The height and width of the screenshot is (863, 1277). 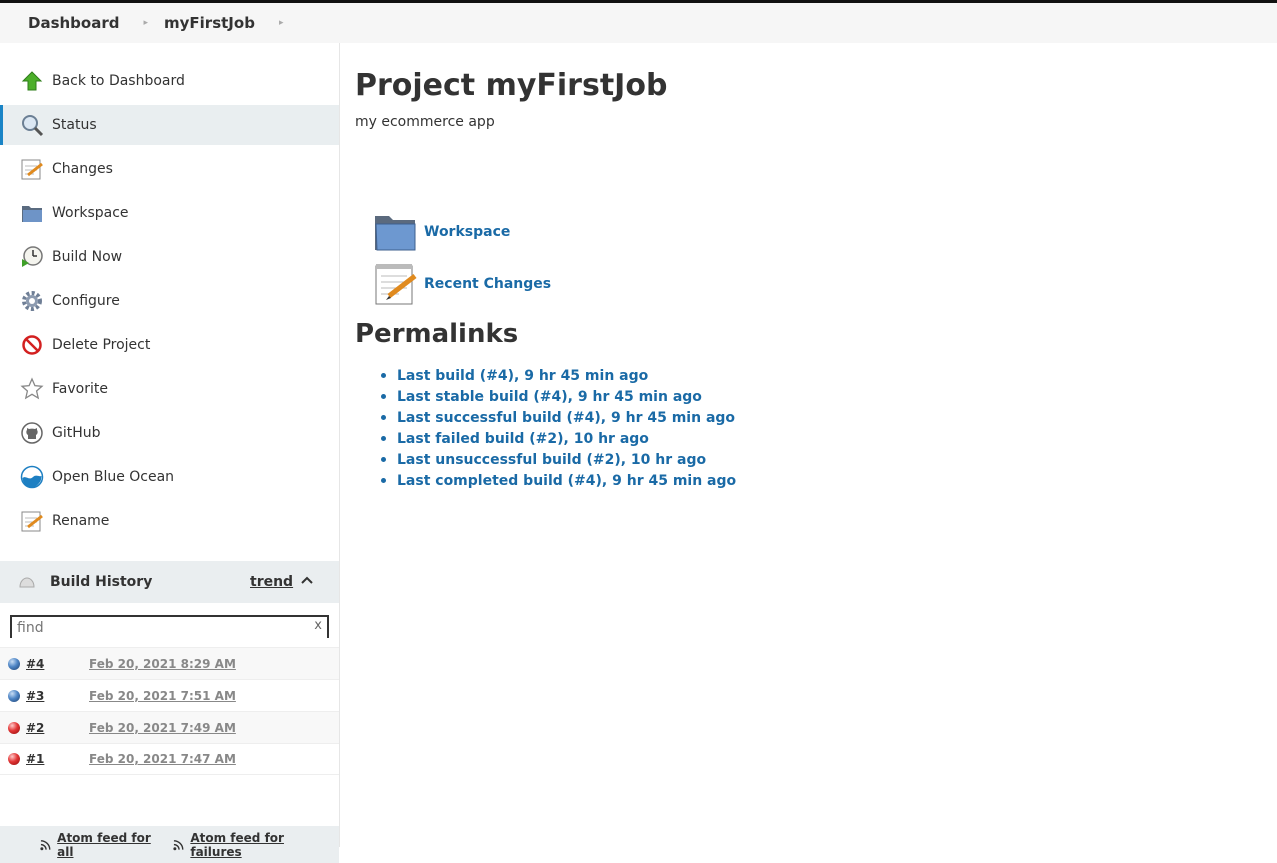 I want to click on task-rename: Rename, so click(x=169, y=521).